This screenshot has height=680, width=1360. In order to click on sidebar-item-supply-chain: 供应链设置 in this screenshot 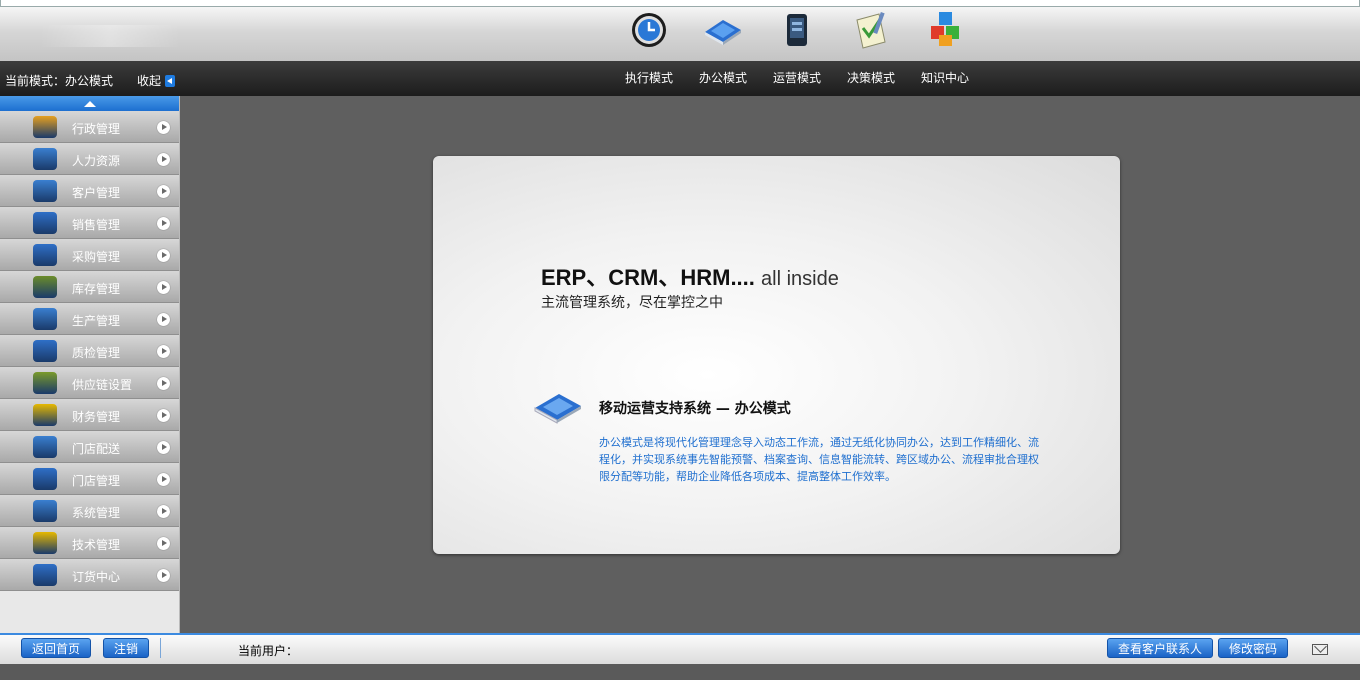, I will do `click(89, 383)`.